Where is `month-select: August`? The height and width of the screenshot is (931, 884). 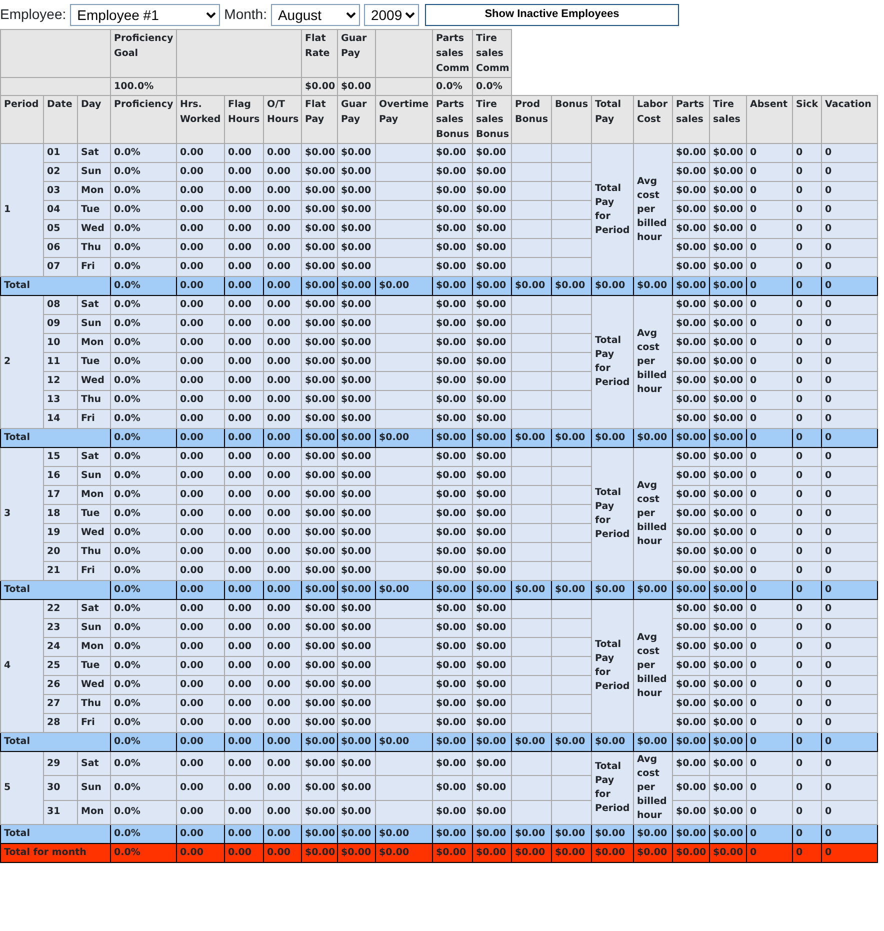
month-select: August is located at coordinates (315, 15).